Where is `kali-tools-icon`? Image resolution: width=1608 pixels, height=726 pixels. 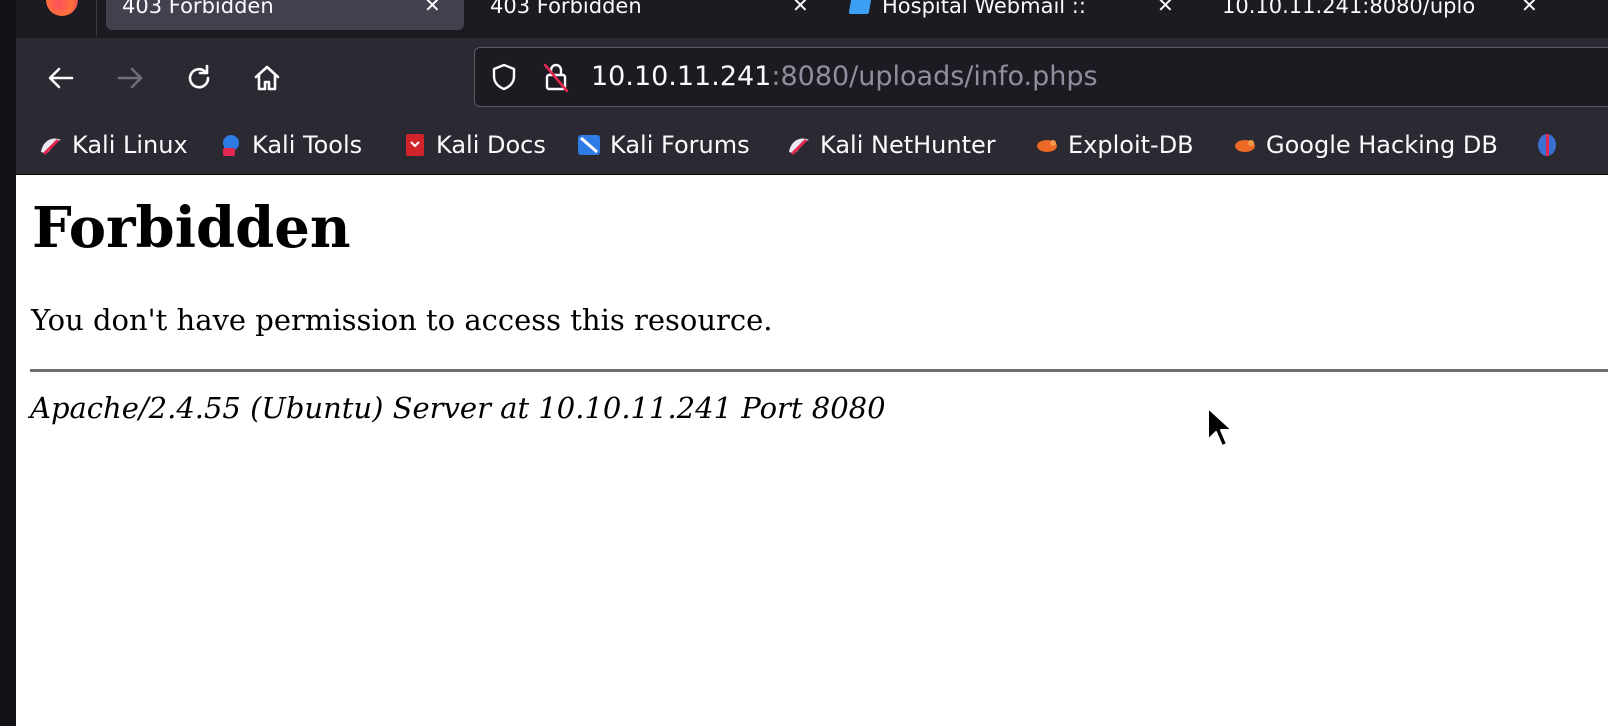
kali-tools-icon is located at coordinates (231, 145).